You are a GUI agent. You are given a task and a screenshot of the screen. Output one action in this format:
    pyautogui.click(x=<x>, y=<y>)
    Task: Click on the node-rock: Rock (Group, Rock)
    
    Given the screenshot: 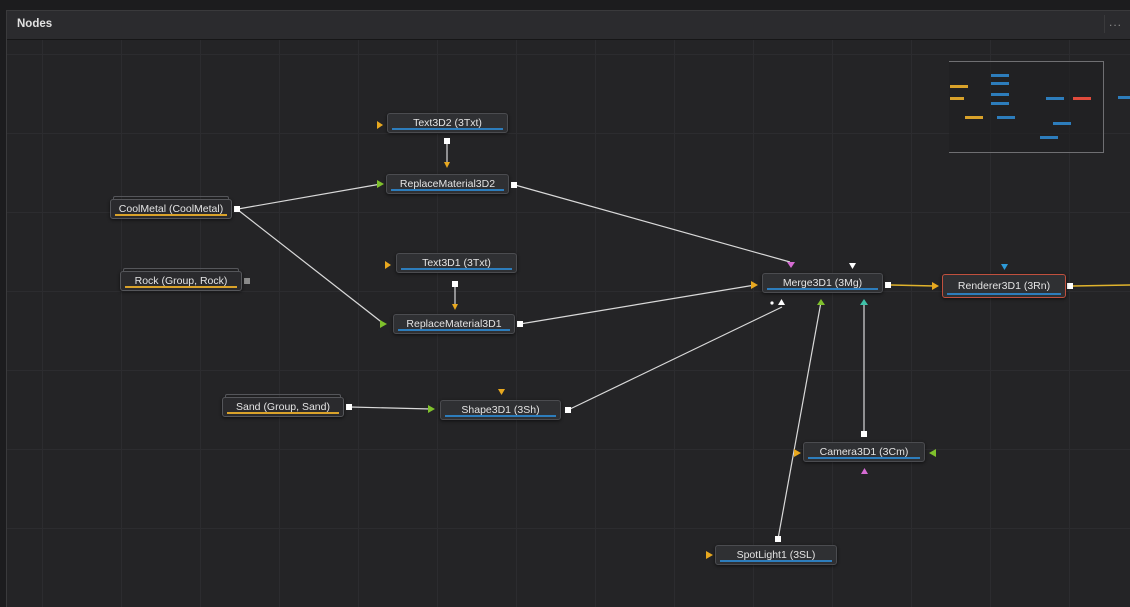 What is the action you would take?
    pyautogui.click(x=181, y=279)
    